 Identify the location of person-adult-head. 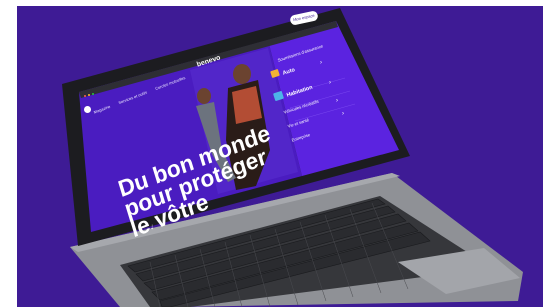
(242, 74).